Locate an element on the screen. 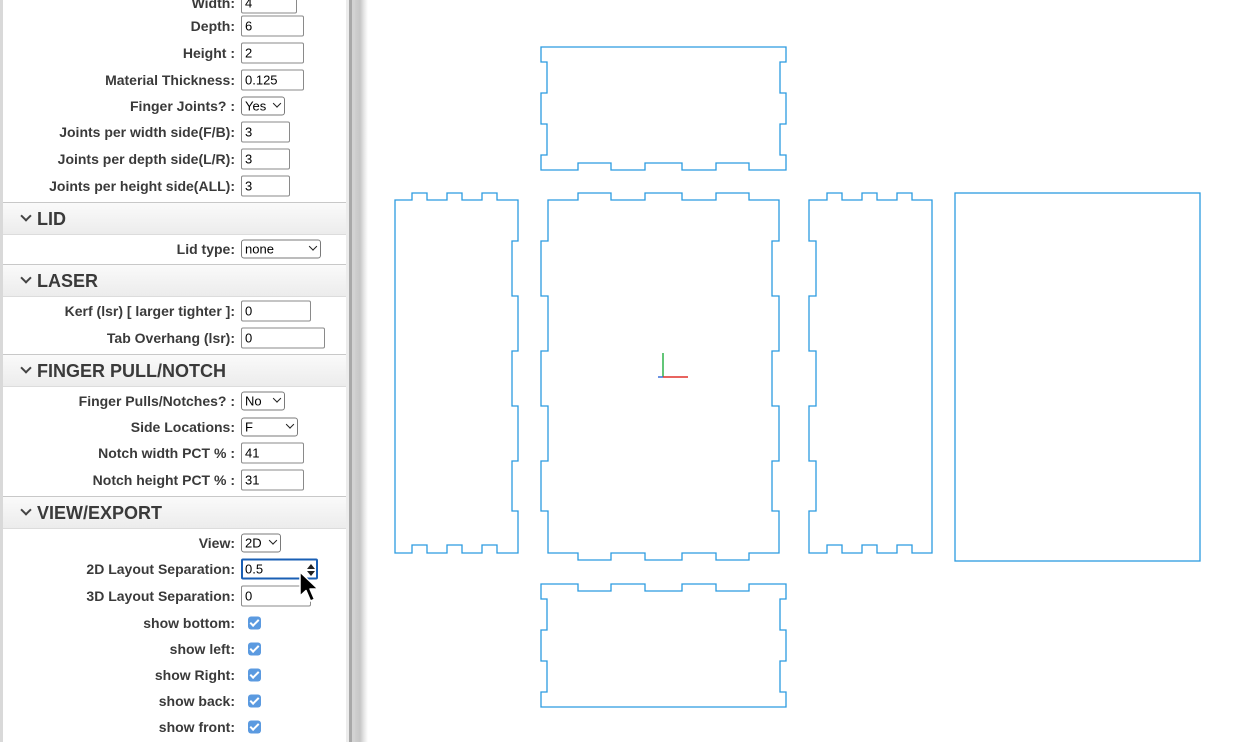  lid-type-value: none is located at coordinates (259, 248).